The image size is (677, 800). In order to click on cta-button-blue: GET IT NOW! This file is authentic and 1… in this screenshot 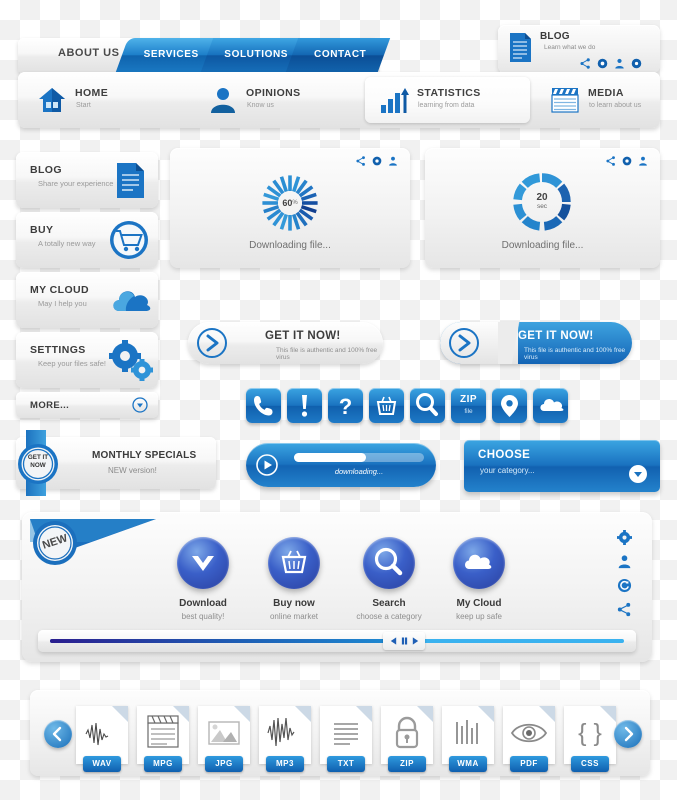, I will do `click(536, 343)`.